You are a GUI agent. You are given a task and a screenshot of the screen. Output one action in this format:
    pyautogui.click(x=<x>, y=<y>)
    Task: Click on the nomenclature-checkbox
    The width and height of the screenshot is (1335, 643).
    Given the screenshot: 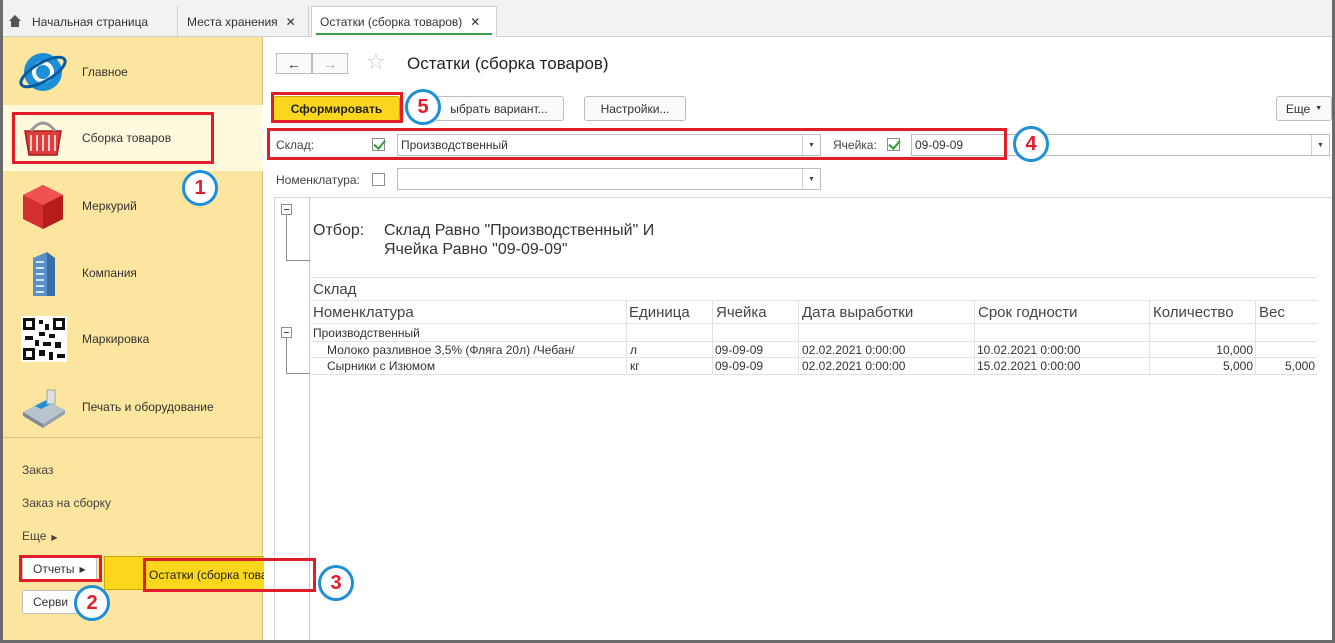 What is the action you would take?
    pyautogui.click(x=378, y=179)
    